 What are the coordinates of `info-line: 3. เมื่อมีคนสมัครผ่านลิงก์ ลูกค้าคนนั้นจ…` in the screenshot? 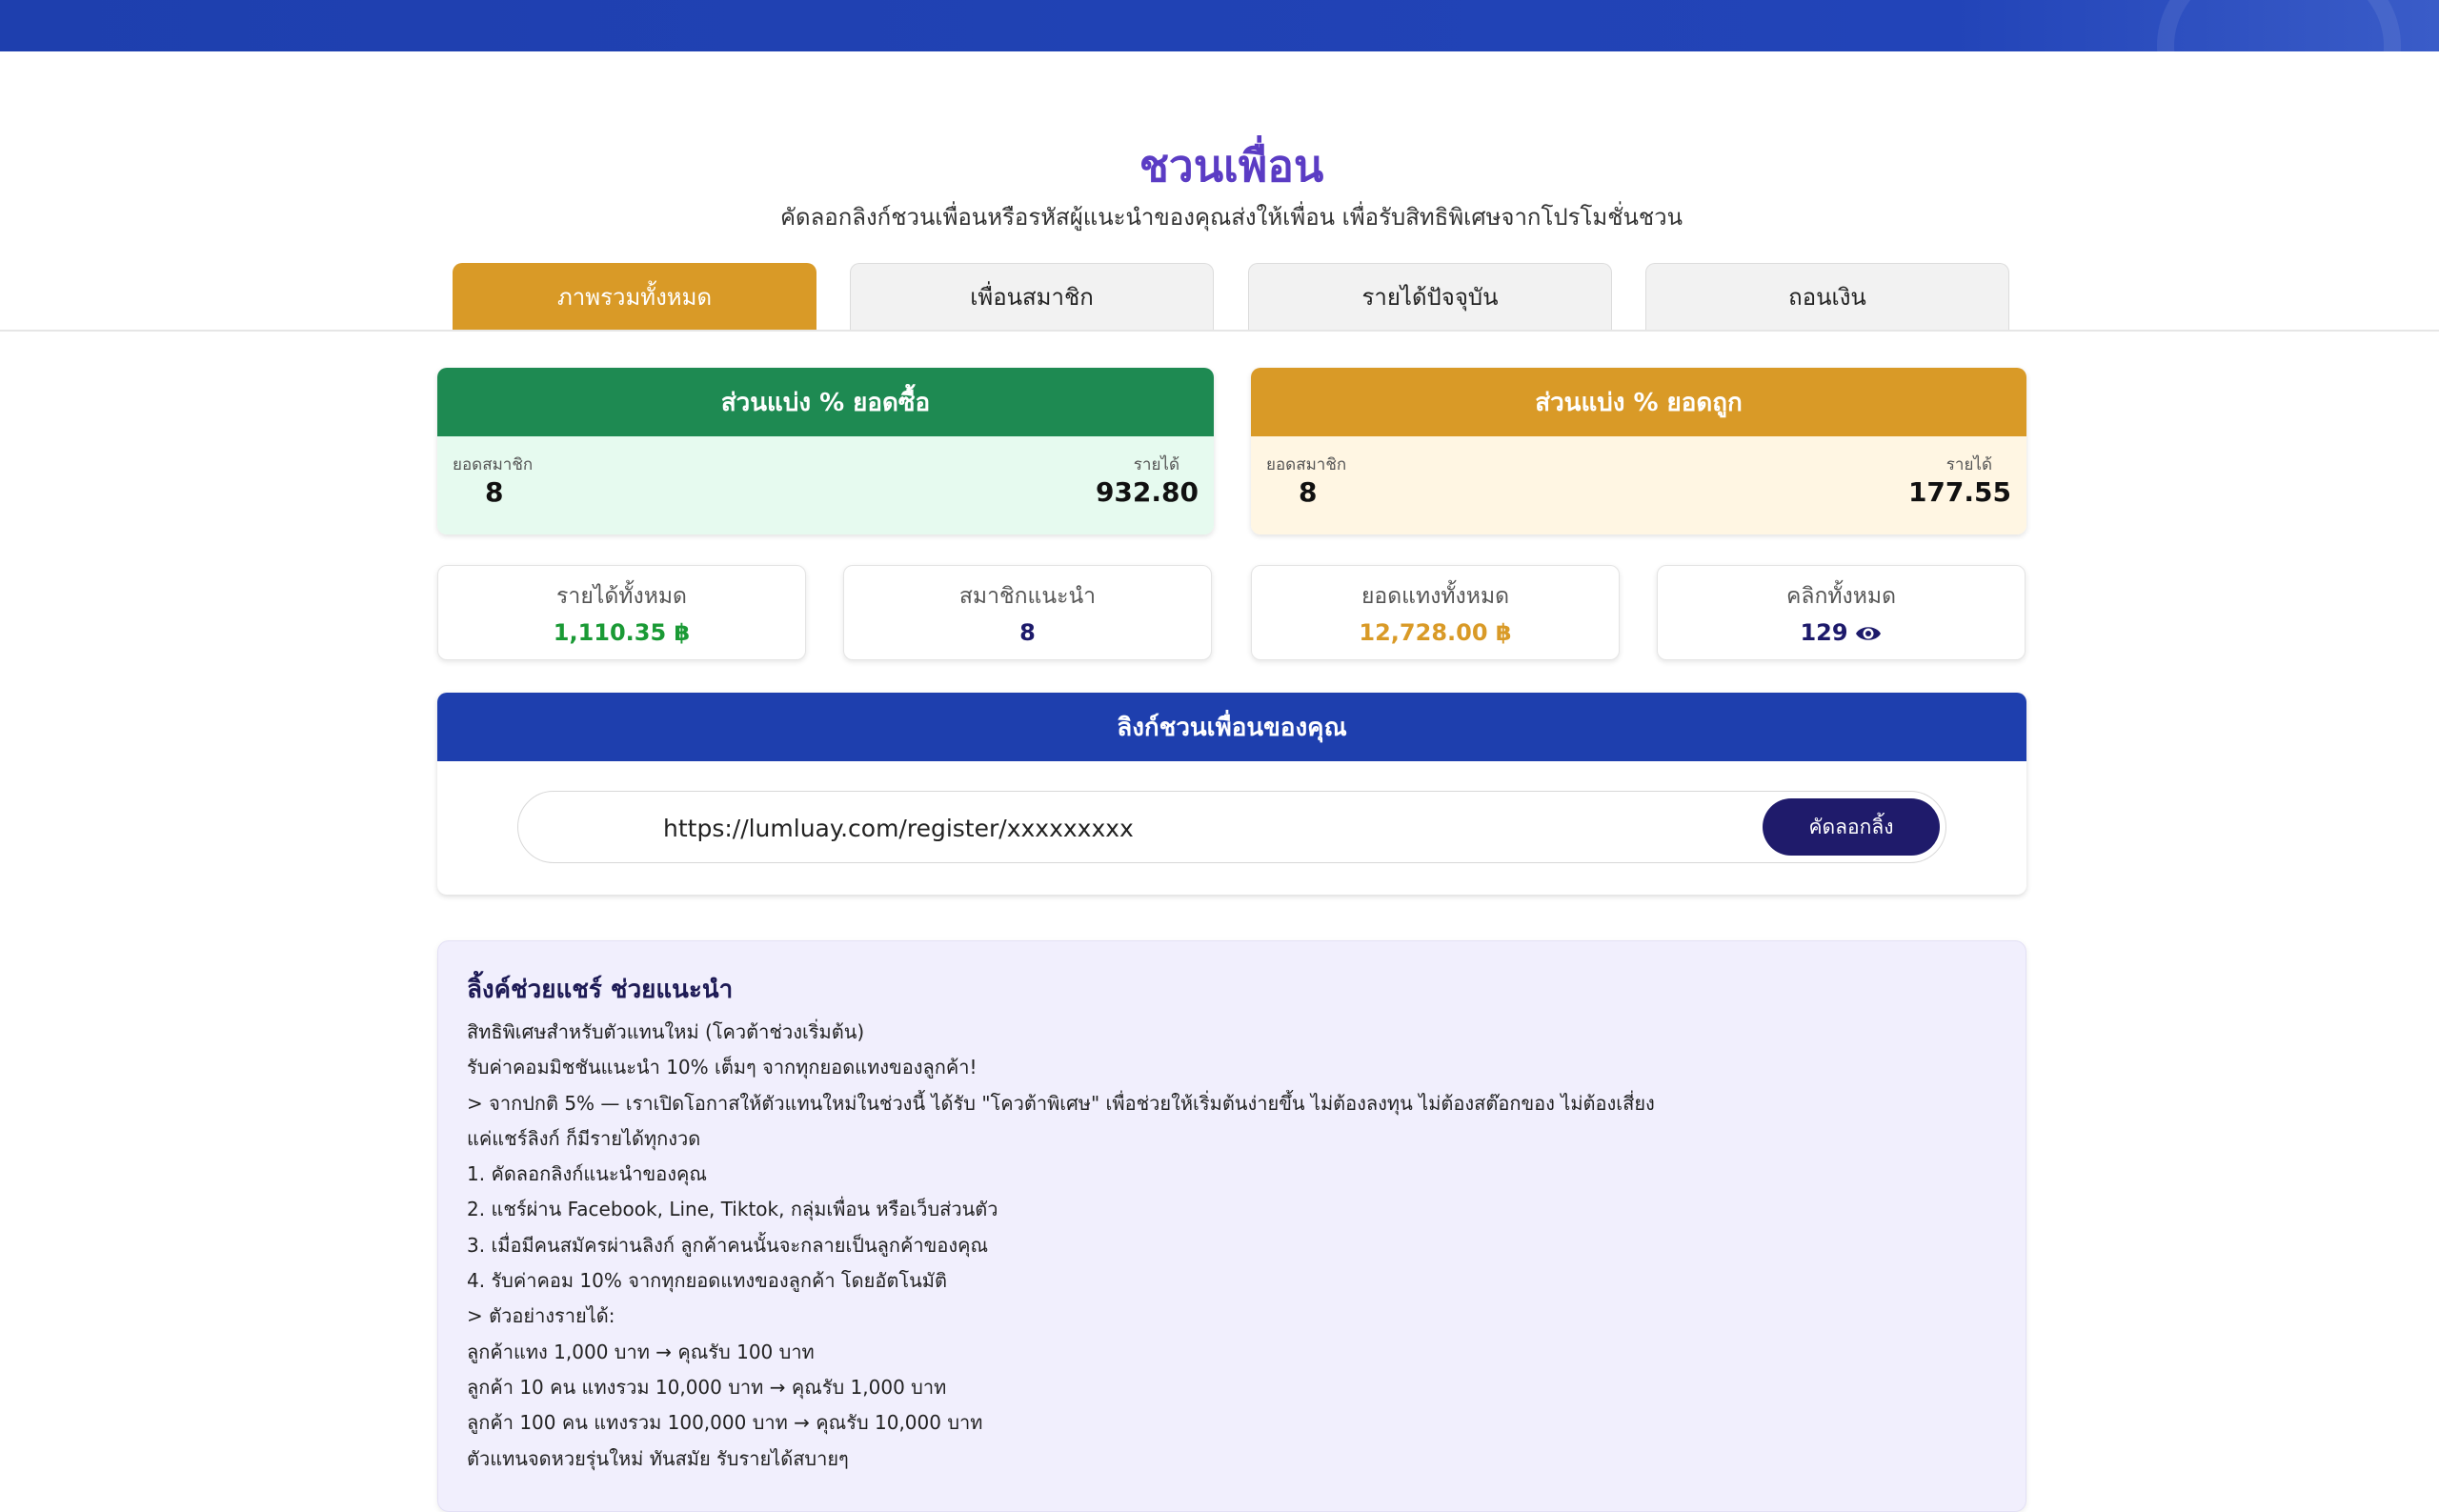 It's located at (728, 1245).